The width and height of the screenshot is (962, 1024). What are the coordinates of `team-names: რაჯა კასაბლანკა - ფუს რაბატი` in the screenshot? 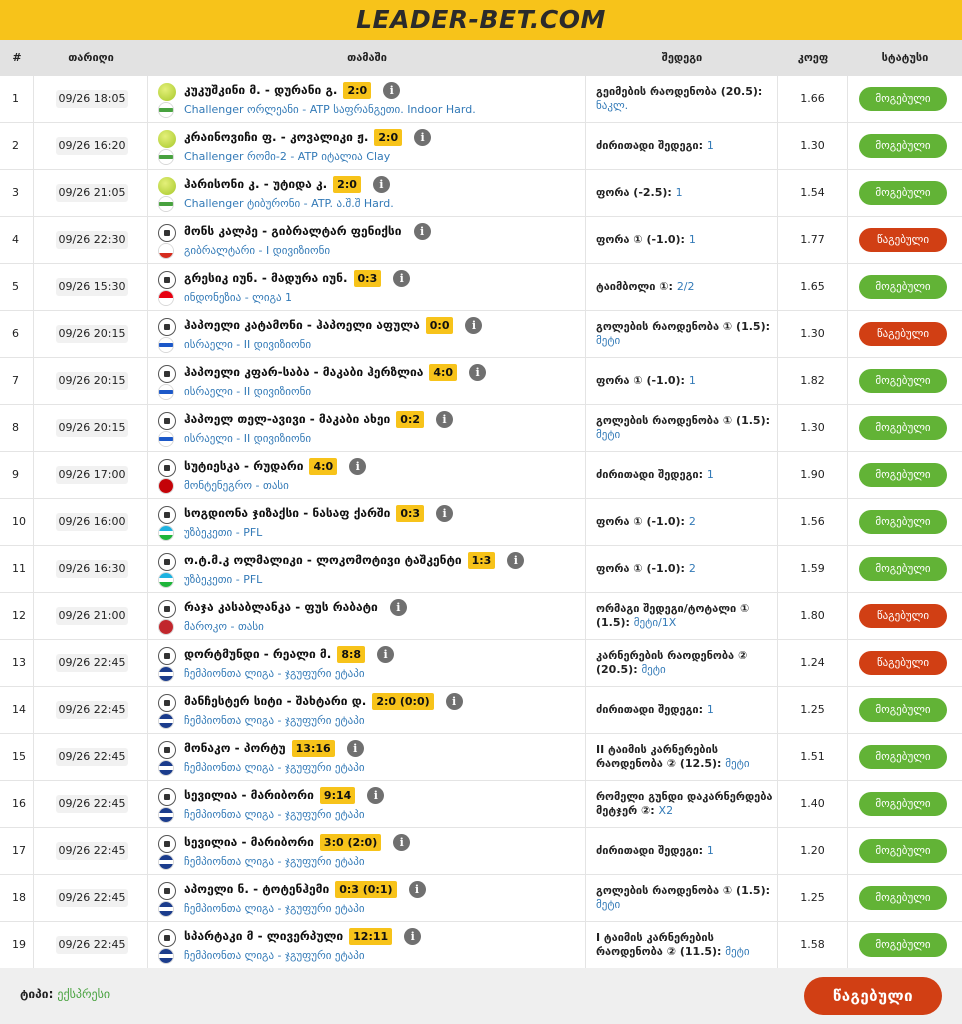 It's located at (281, 607).